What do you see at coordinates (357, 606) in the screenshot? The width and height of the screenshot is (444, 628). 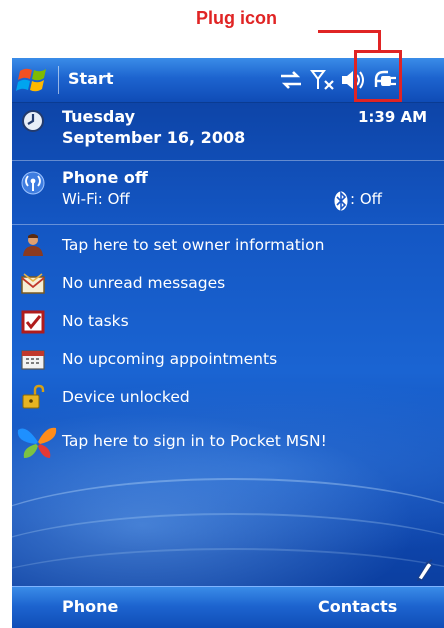 I see `softkey-contacts-button: Contacts` at bounding box center [357, 606].